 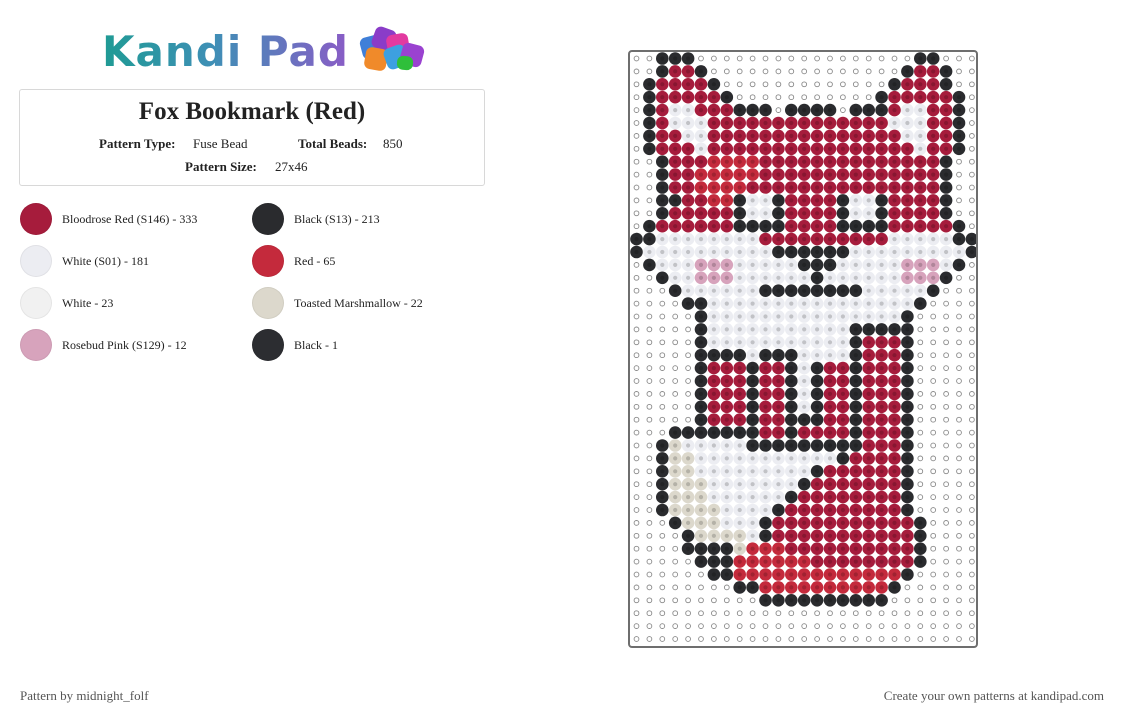 What do you see at coordinates (291, 166) in the screenshot?
I see `pattern-size-value: 27x46` at bounding box center [291, 166].